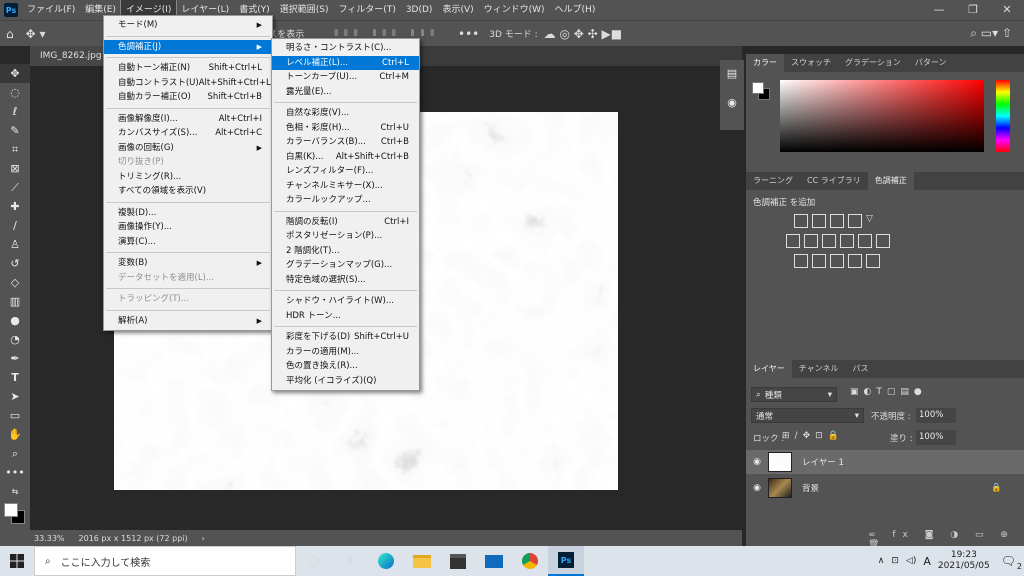  Describe the element at coordinates (575, 10) in the screenshot. I see `menu-10: ヘルプ(H)` at that location.